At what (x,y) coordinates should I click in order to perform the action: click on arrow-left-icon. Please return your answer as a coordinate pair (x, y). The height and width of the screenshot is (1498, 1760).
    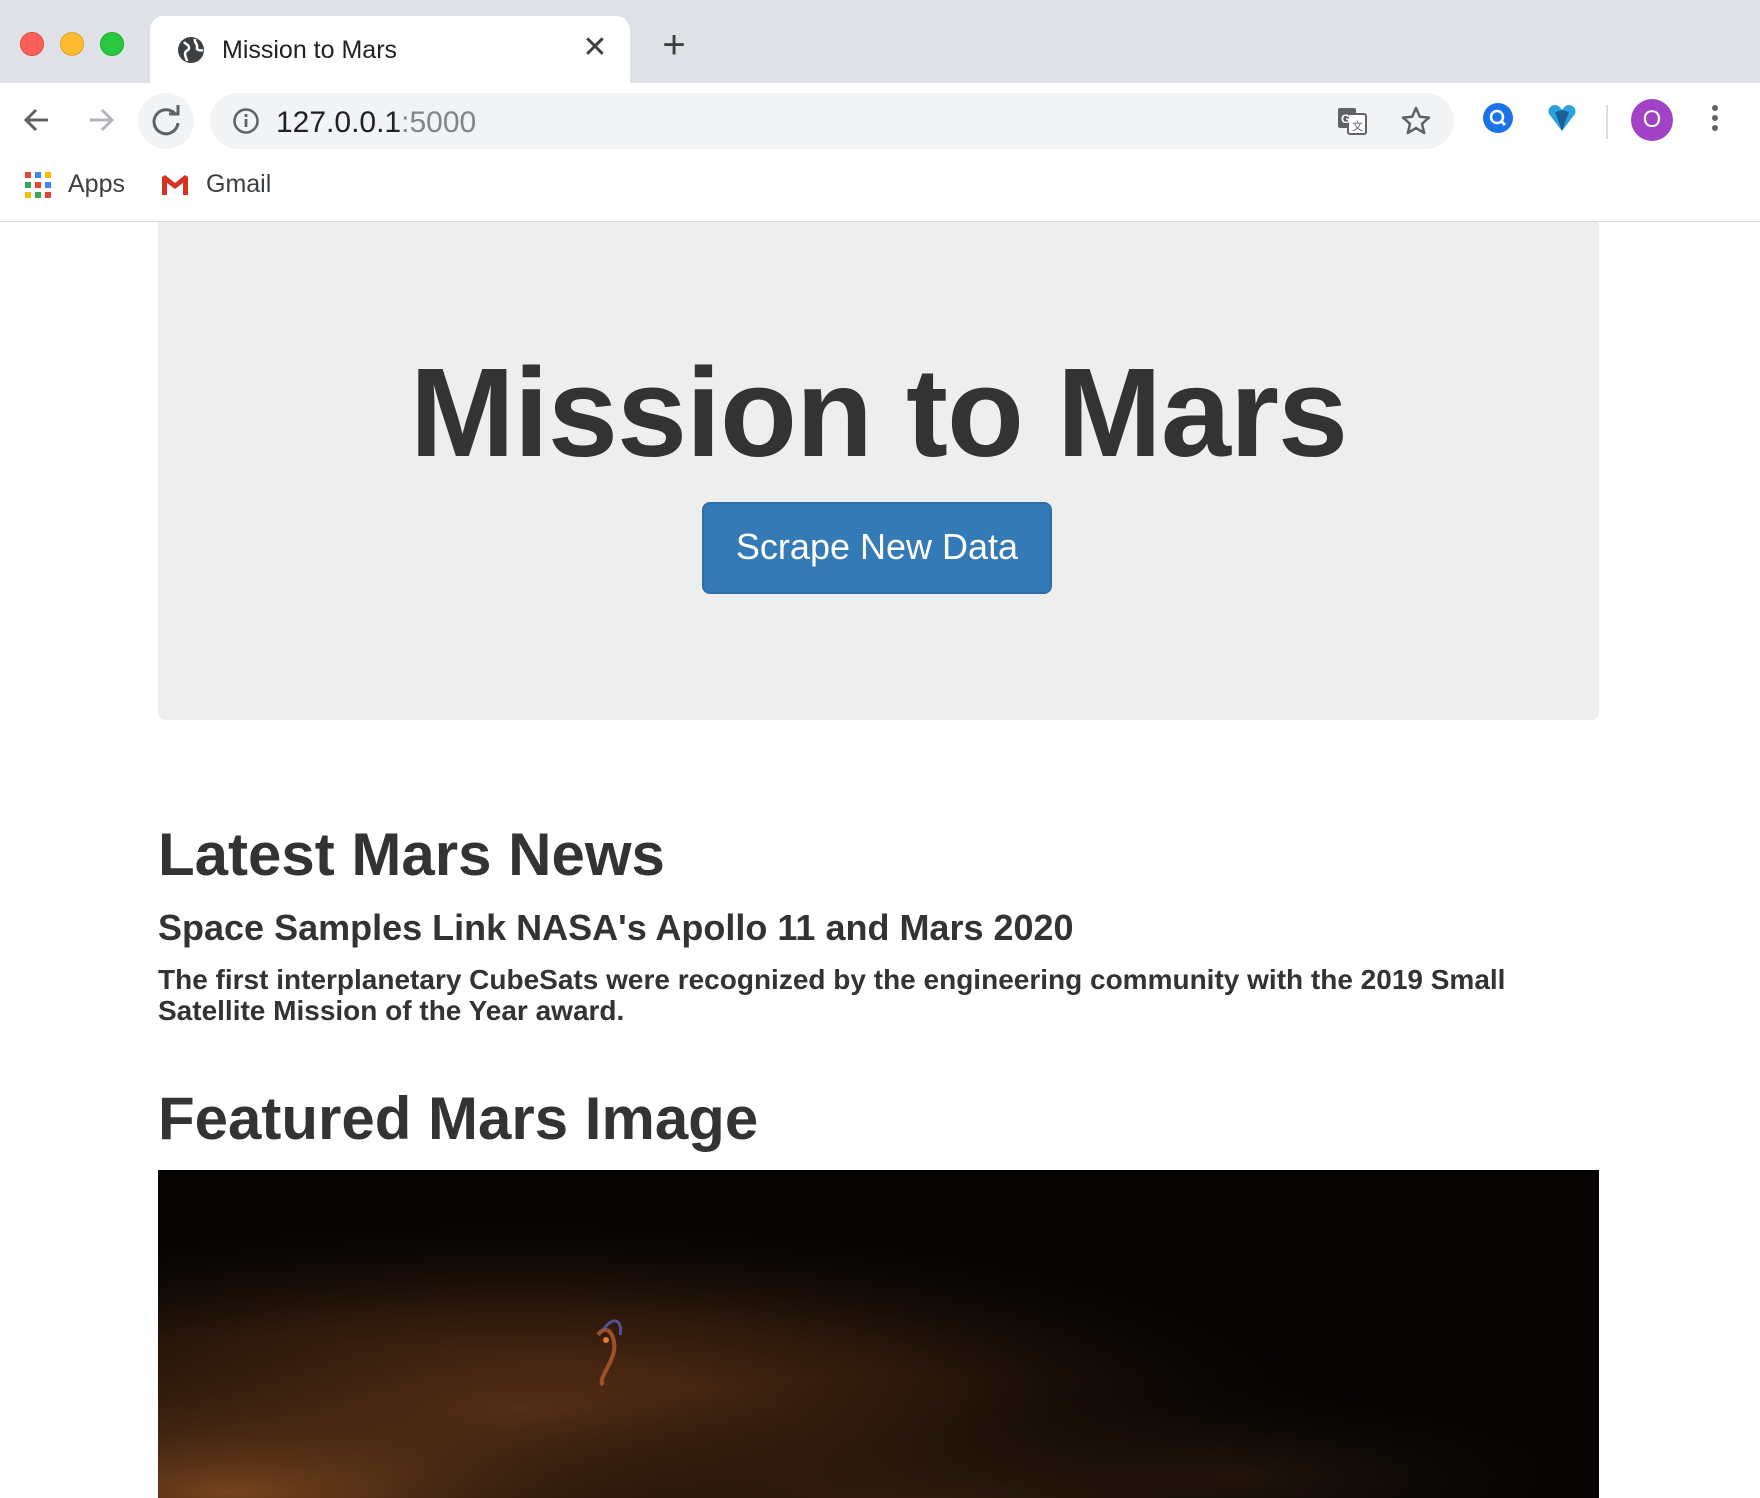
    Looking at the image, I should click on (35, 120).